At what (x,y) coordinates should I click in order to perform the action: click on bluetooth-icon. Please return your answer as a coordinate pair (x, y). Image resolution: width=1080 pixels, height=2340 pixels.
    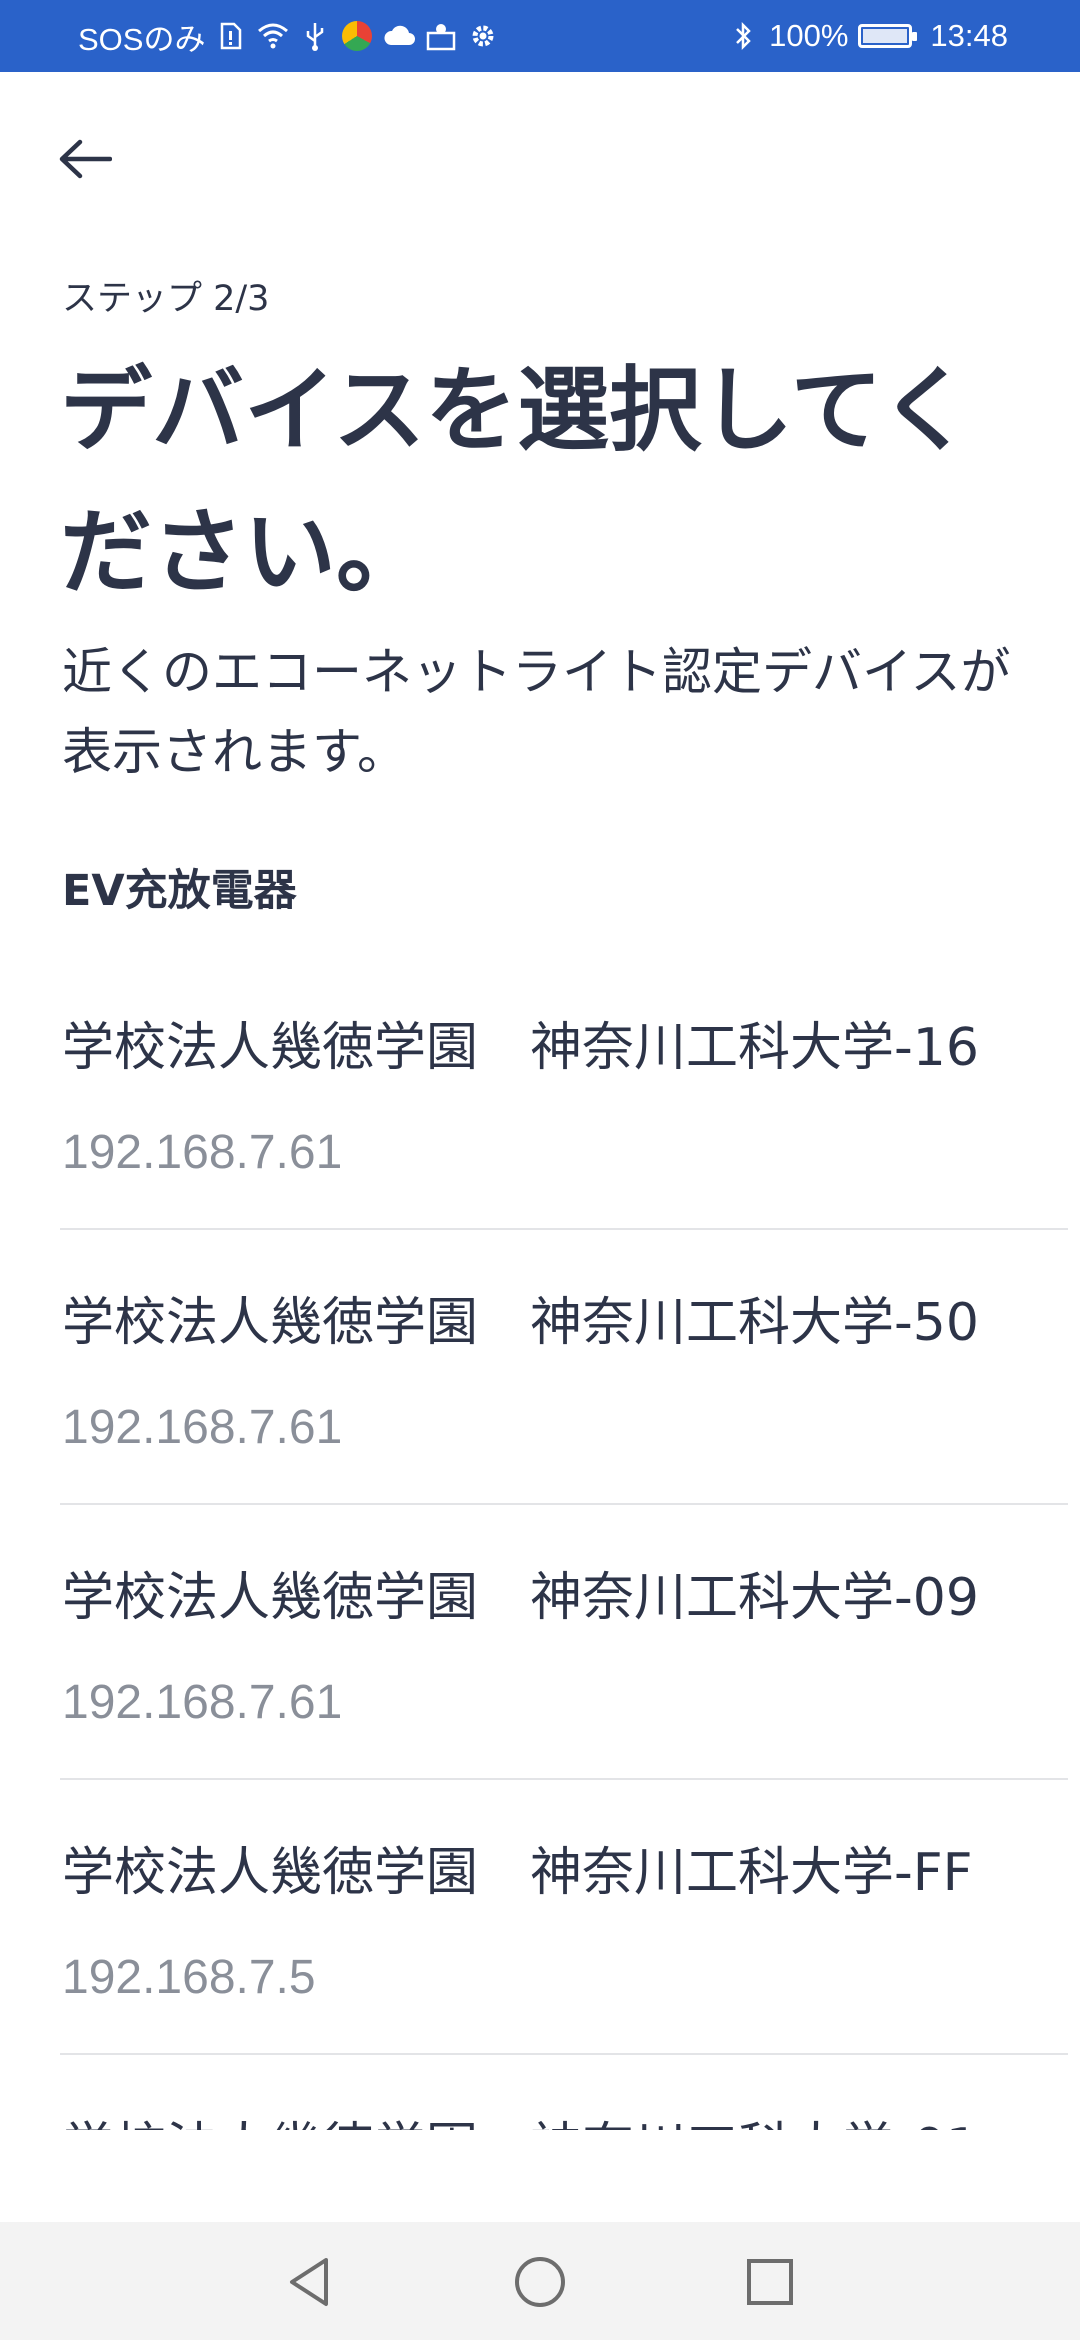
    Looking at the image, I should click on (743, 36).